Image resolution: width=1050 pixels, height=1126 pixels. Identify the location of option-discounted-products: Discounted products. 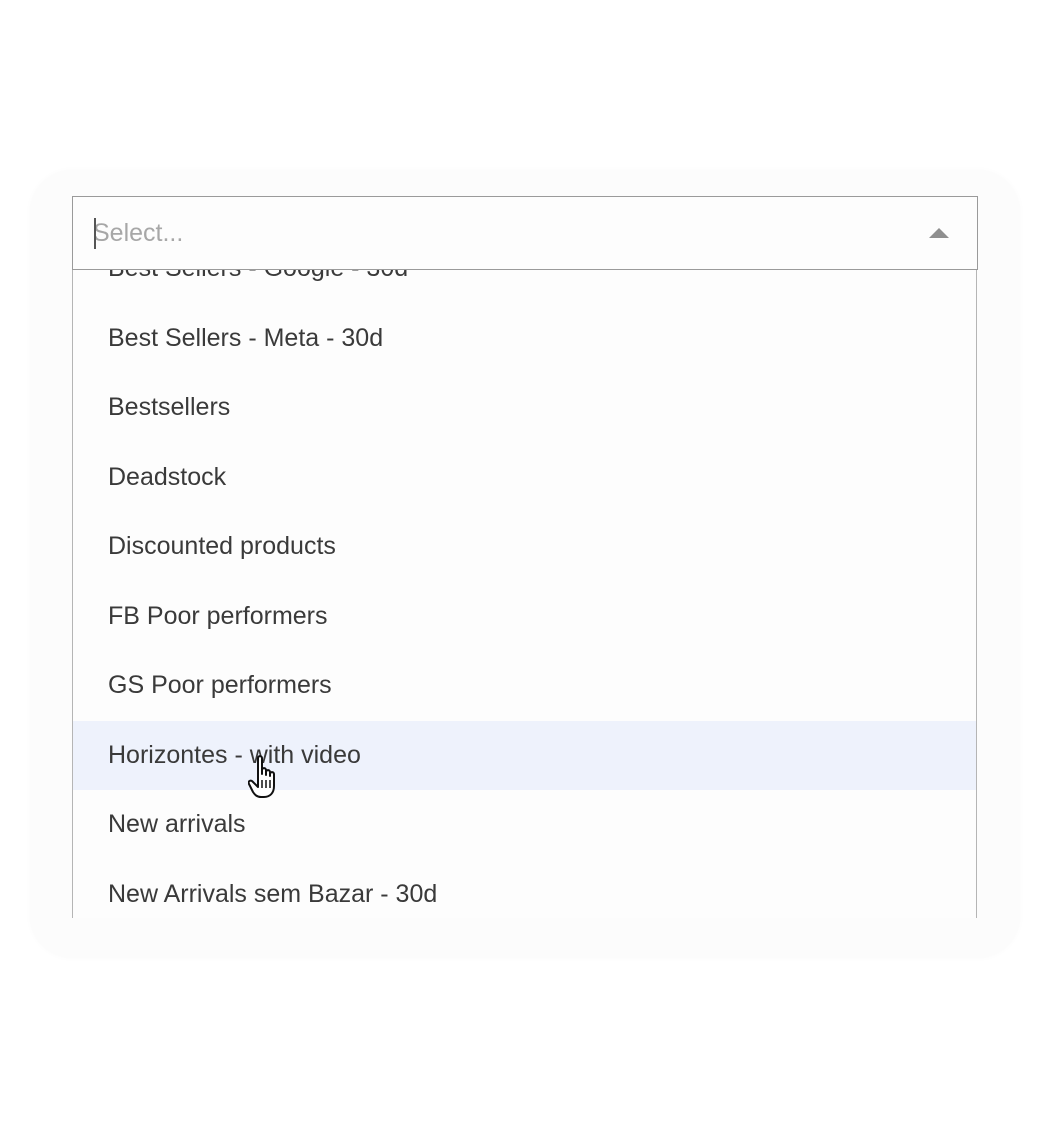
(524, 547).